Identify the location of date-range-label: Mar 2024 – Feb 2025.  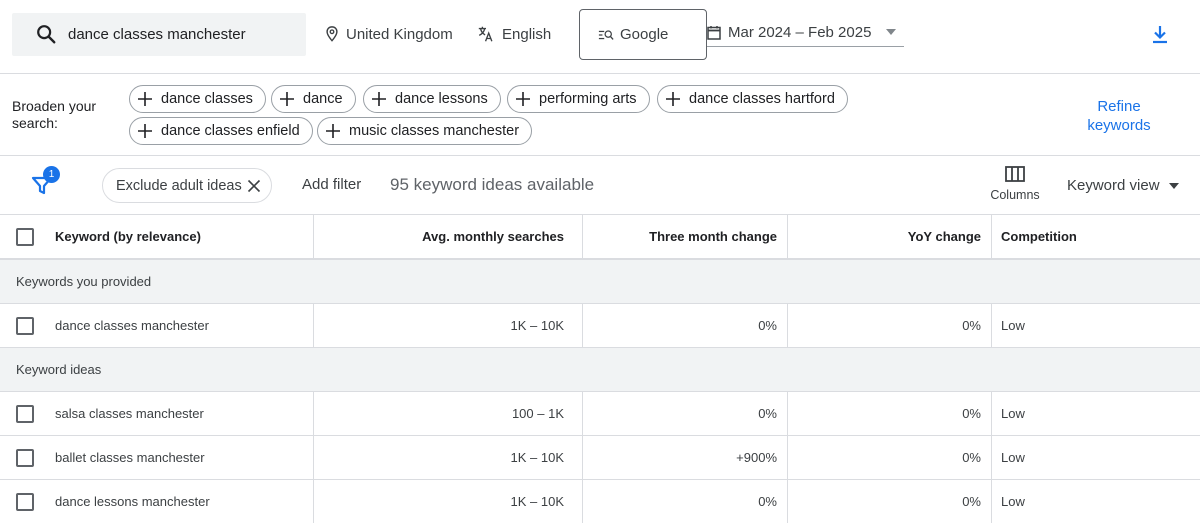
(800, 32).